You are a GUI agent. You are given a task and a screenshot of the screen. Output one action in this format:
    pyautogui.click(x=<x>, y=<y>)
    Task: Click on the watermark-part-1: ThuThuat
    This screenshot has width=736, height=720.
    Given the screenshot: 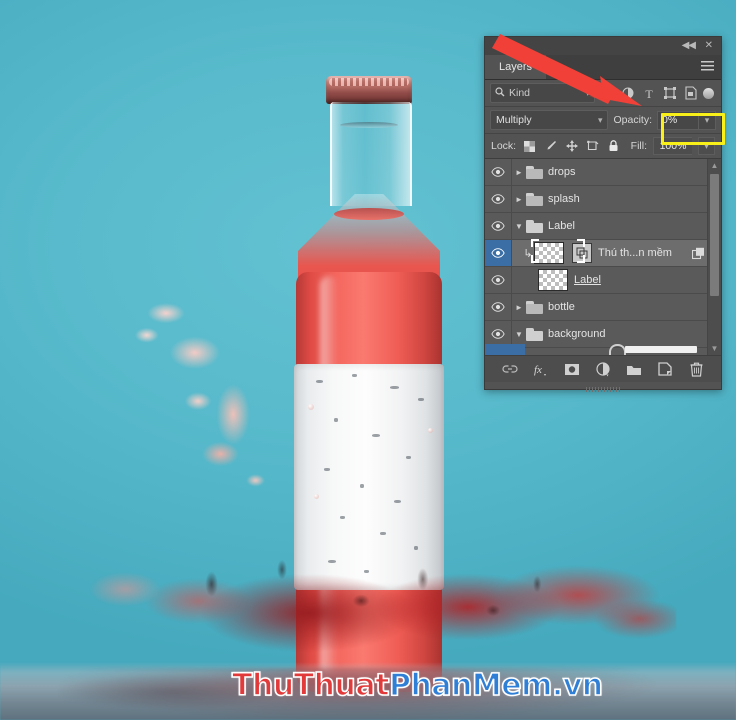 What is the action you would take?
    pyautogui.click(x=310, y=685)
    